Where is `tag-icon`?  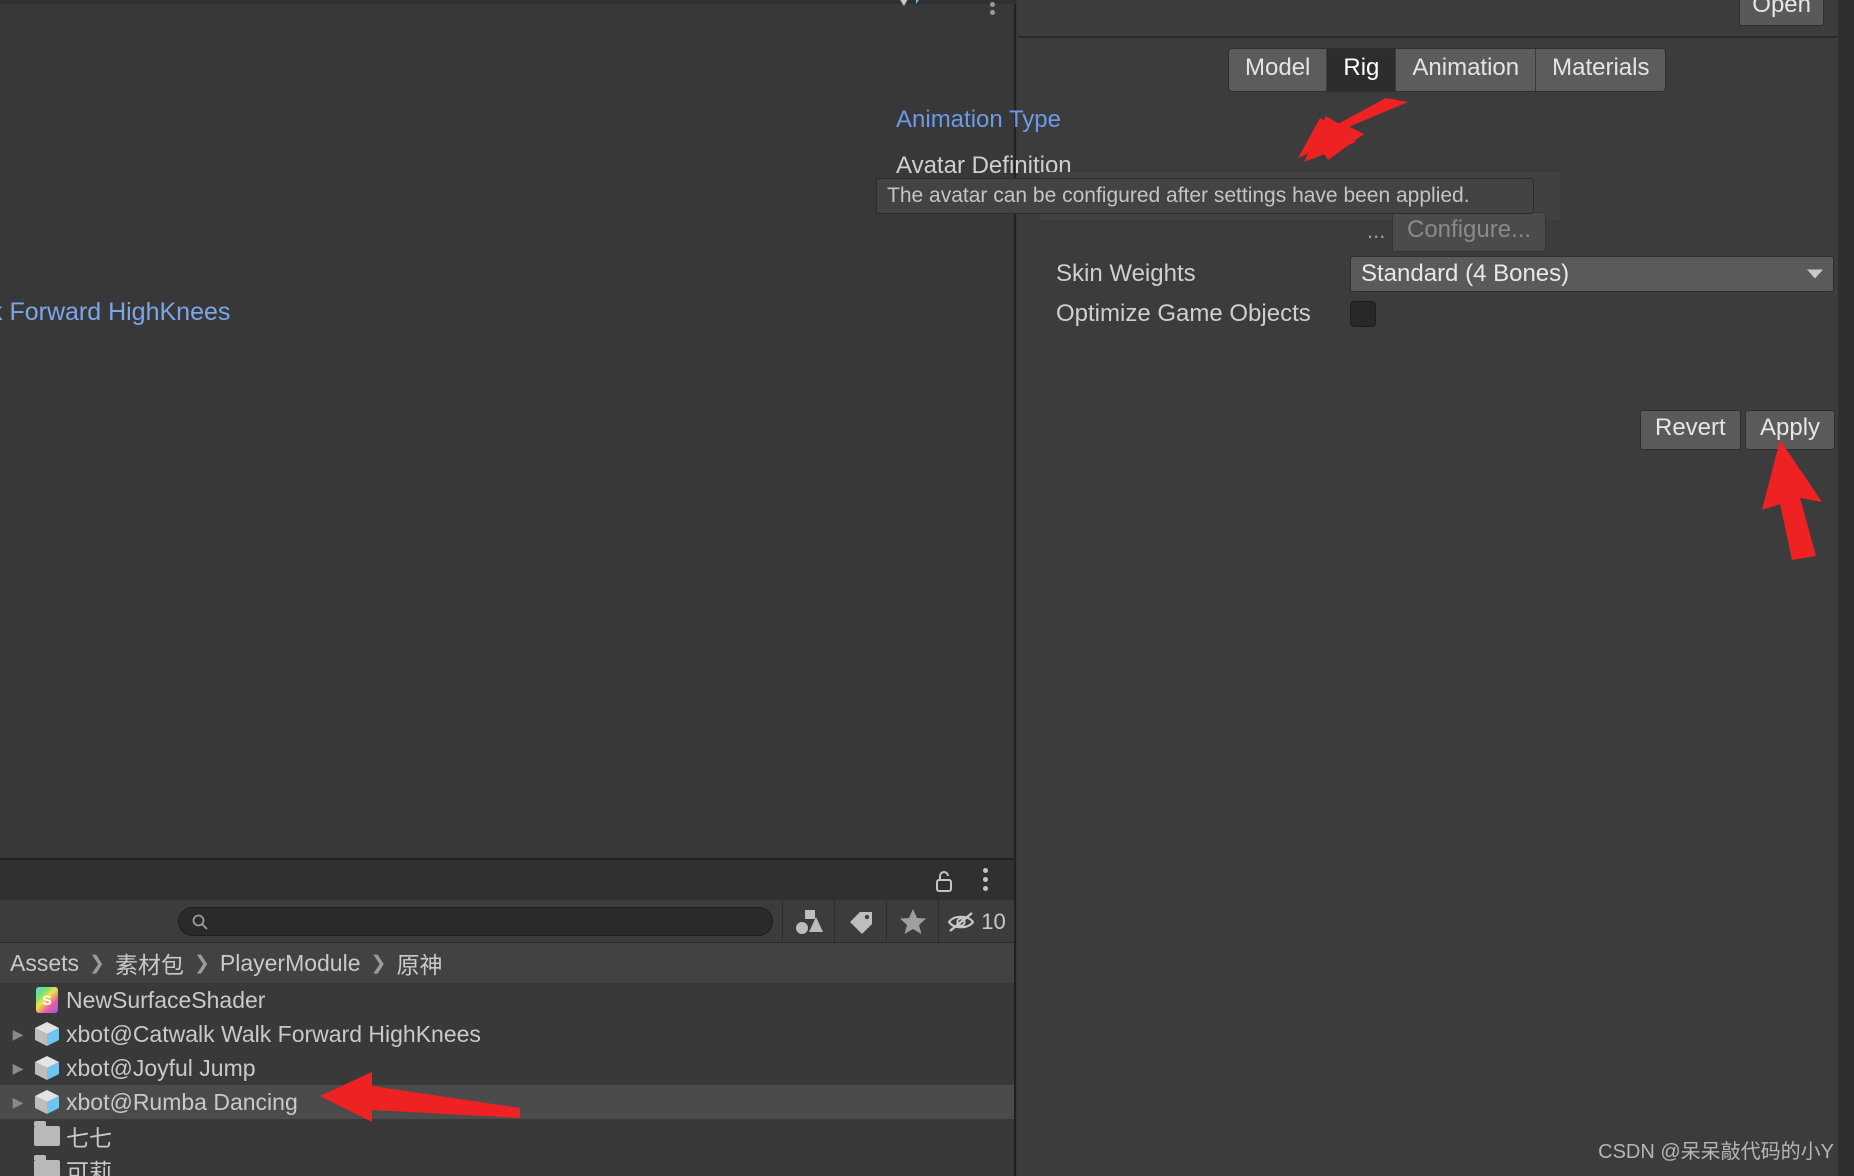 tag-icon is located at coordinates (860, 922).